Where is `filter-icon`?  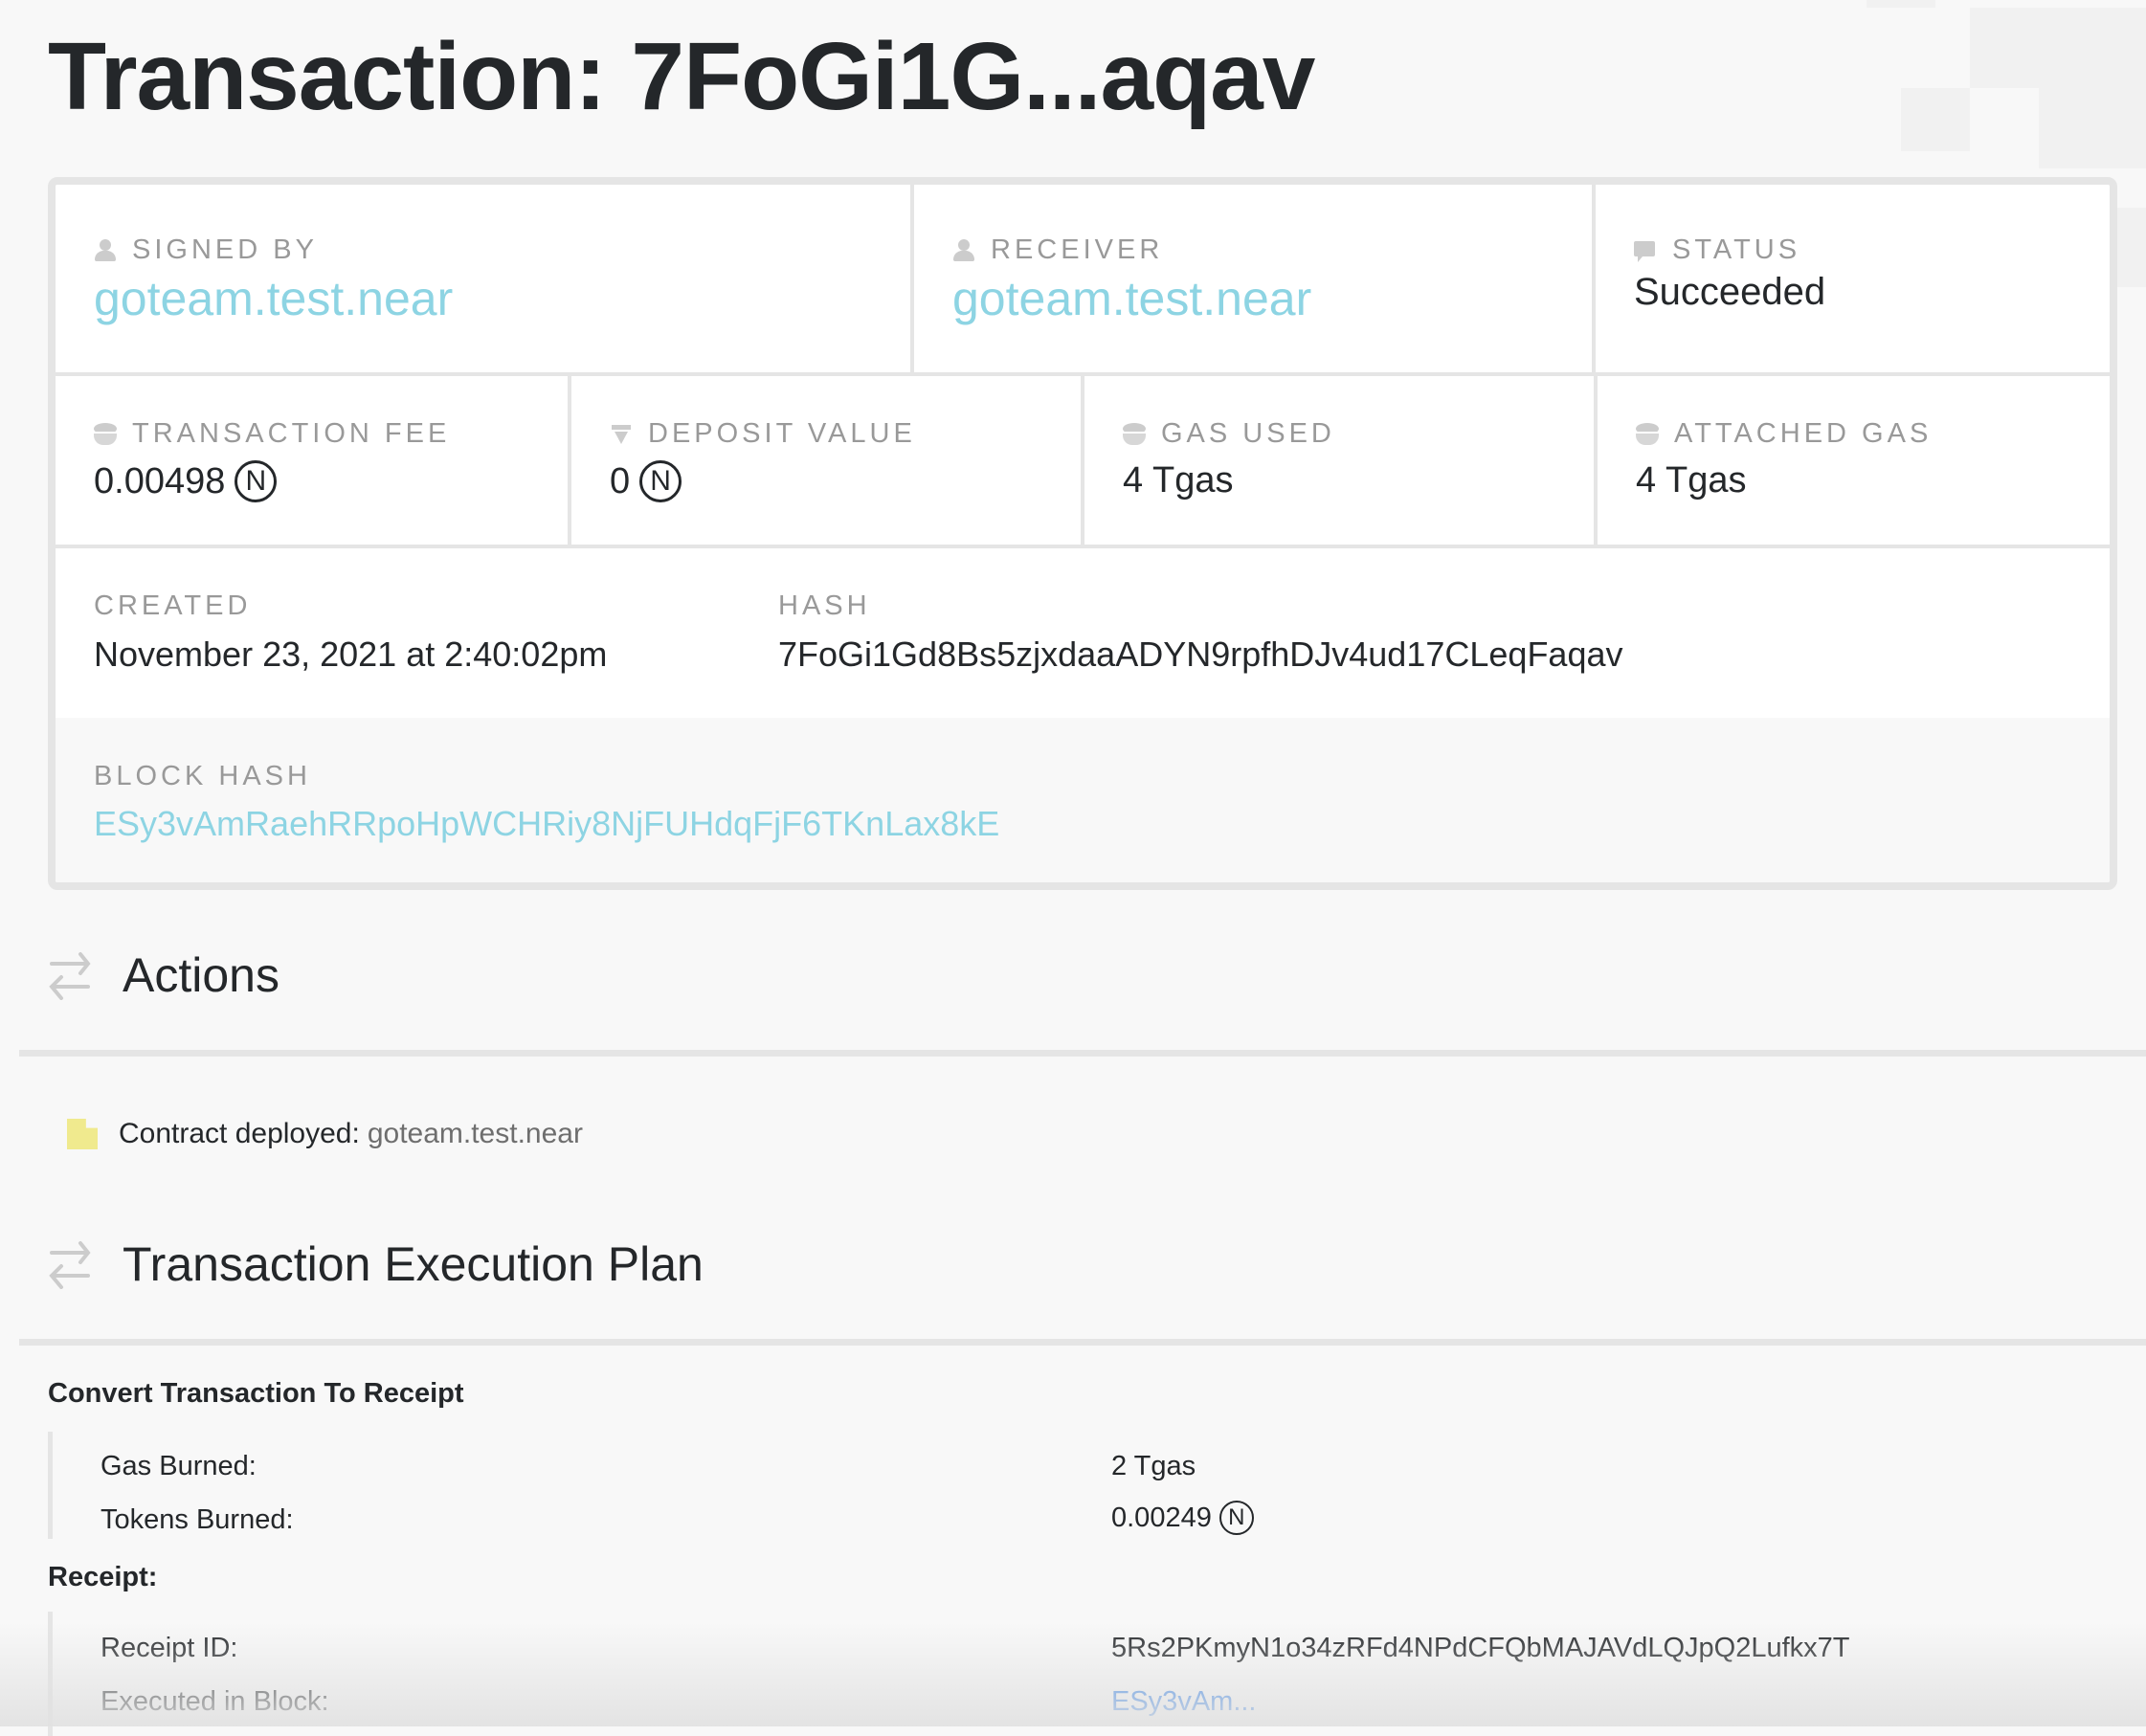 filter-icon is located at coordinates (622, 434).